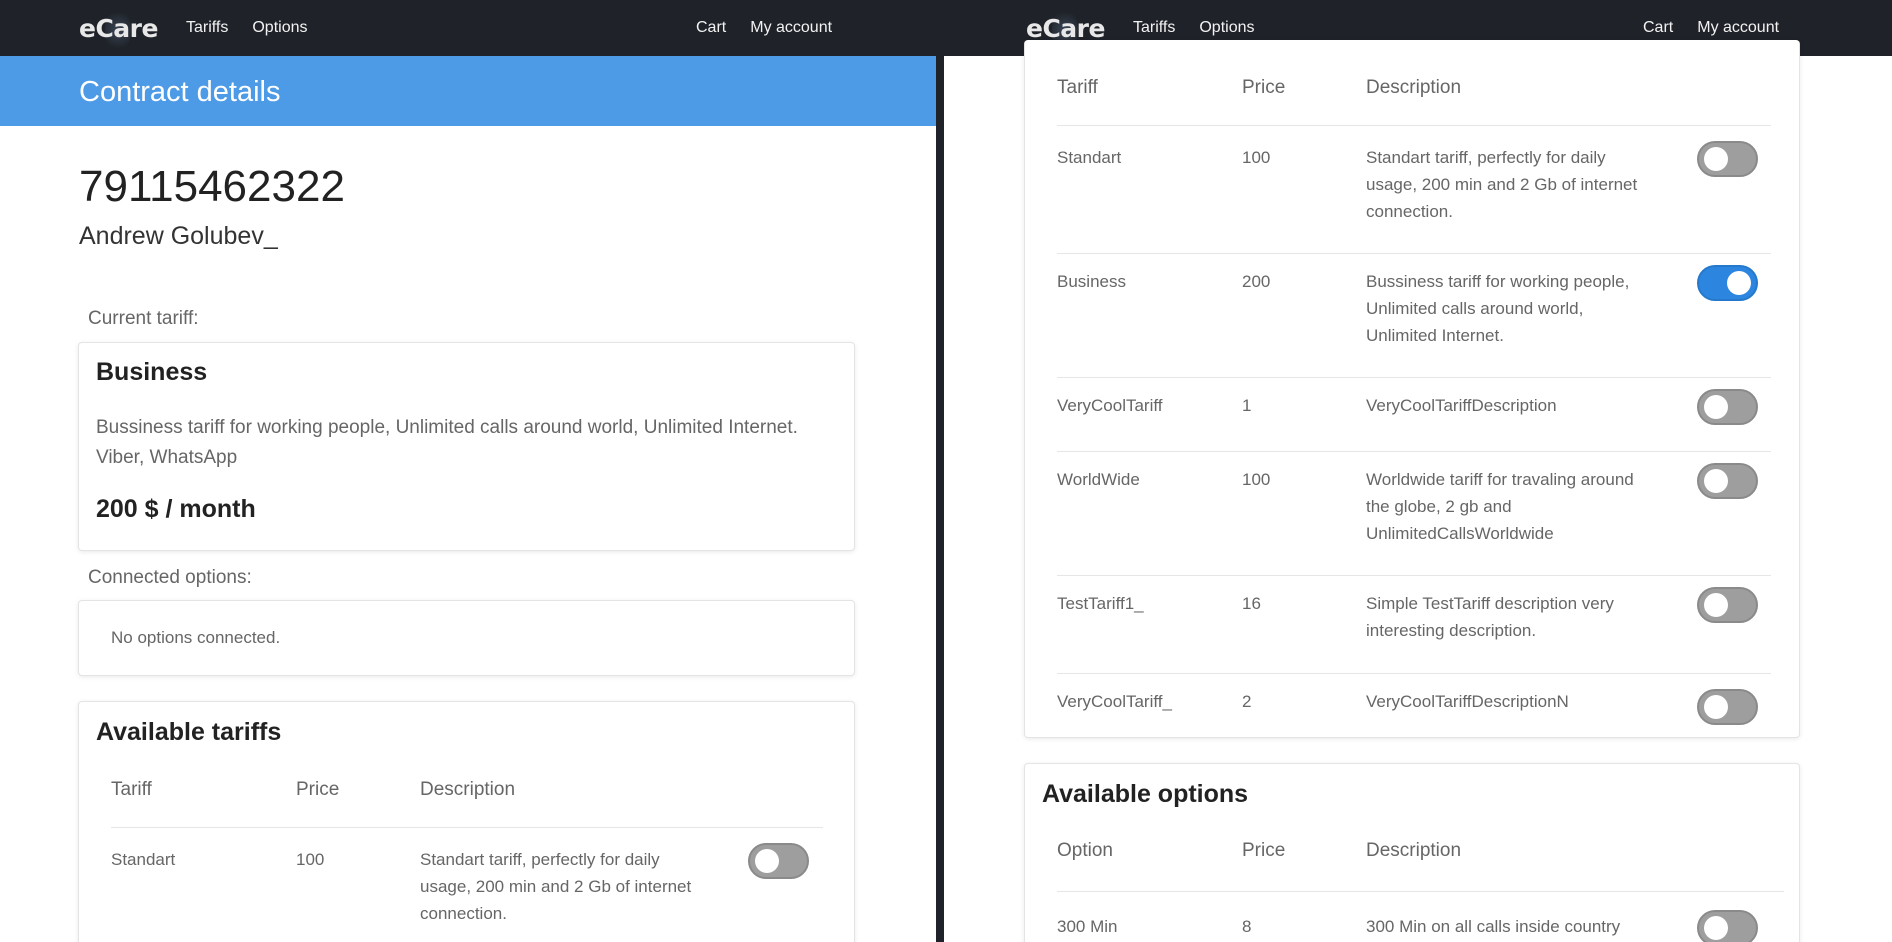  Describe the element at coordinates (468, 91) in the screenshot. I see `page-header: Contract details` at that location.